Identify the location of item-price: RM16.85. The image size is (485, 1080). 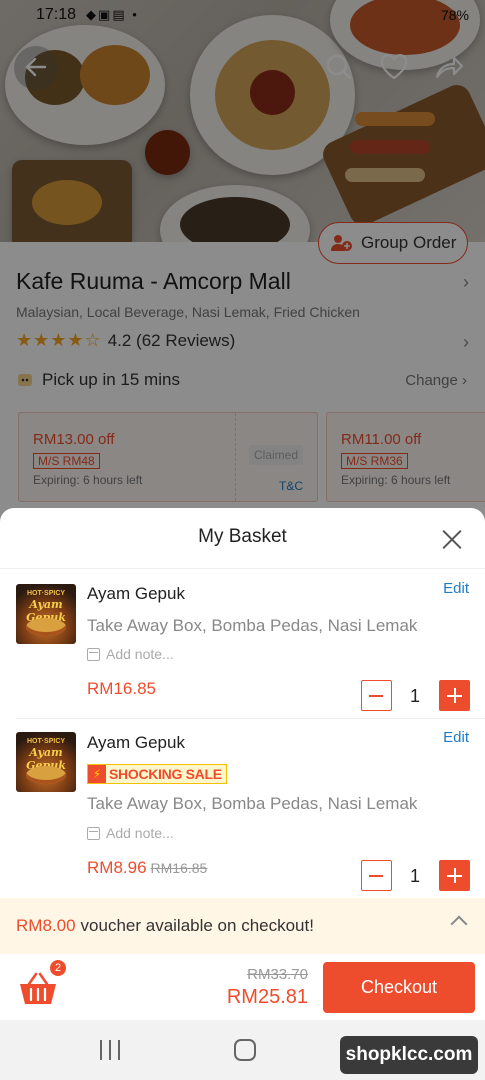
(121, 688).